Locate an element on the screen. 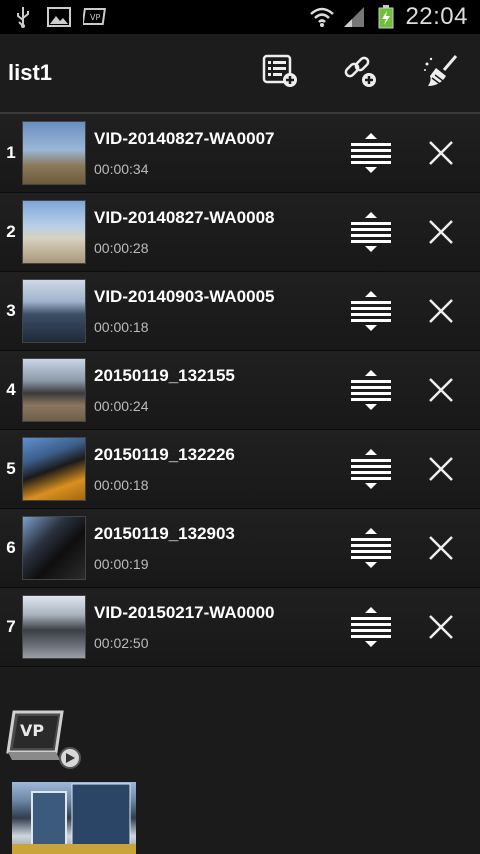 The image size is (480, 854). clear-list-button is located at coordinates (440, 73).